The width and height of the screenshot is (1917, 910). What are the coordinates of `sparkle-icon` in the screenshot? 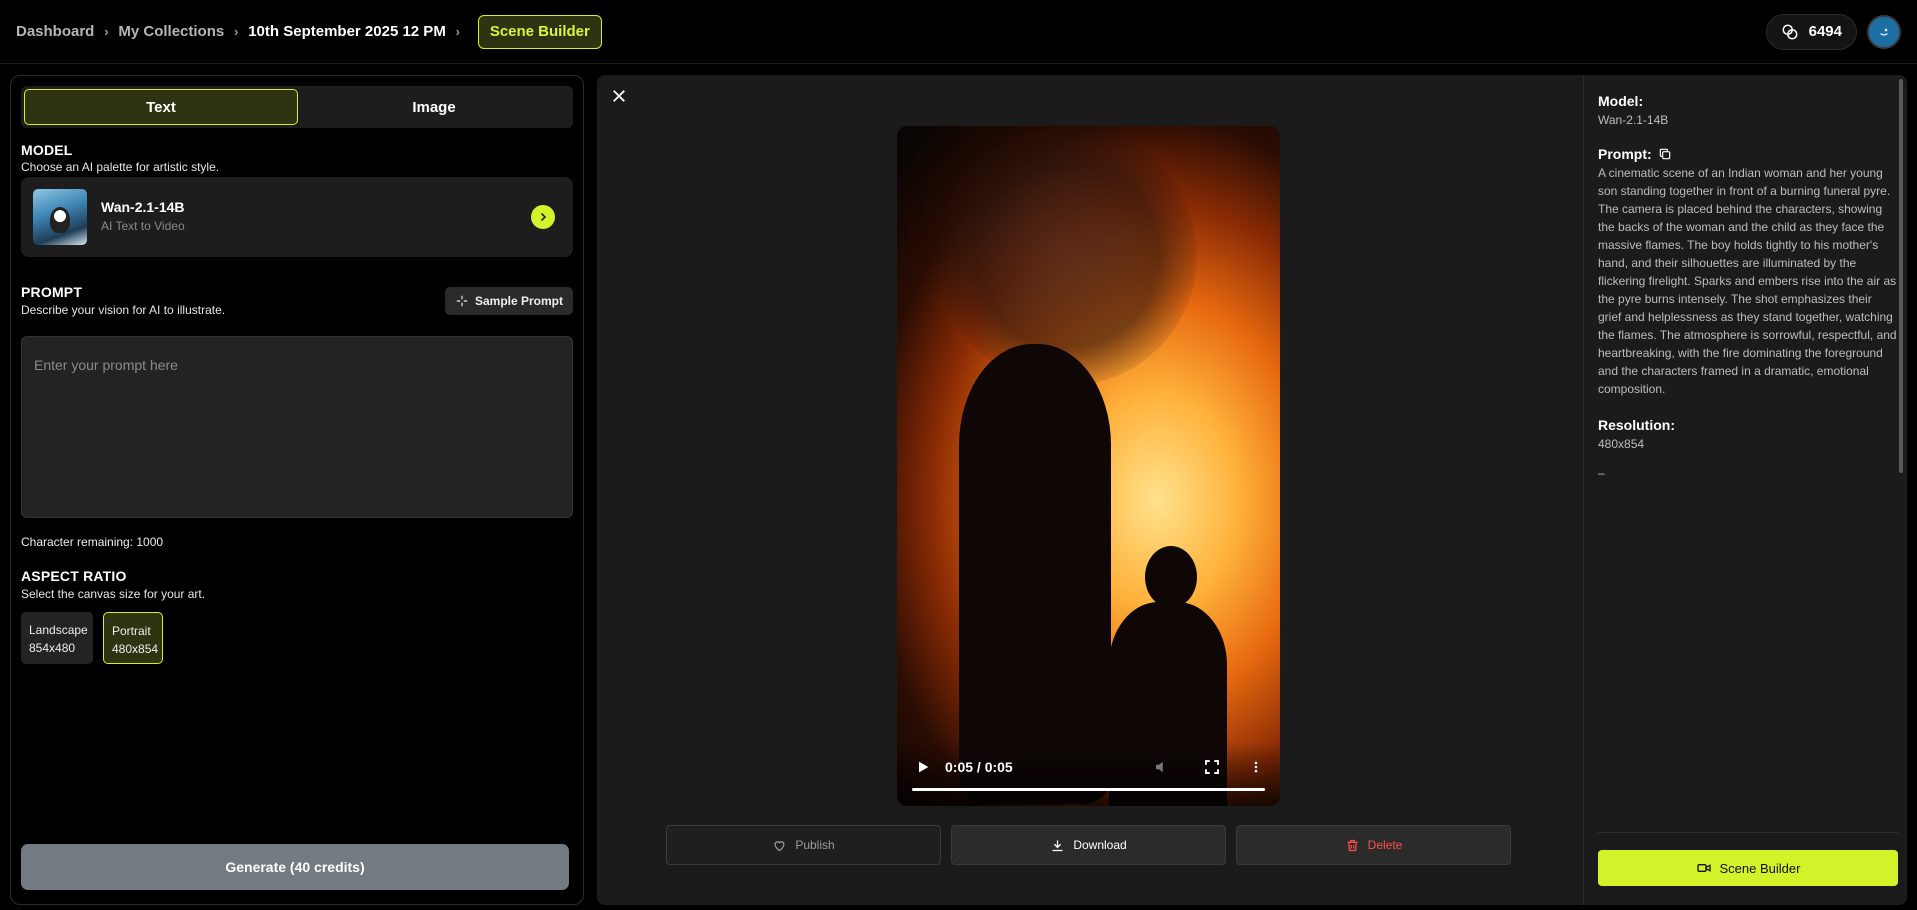 It's located at (462, 301).